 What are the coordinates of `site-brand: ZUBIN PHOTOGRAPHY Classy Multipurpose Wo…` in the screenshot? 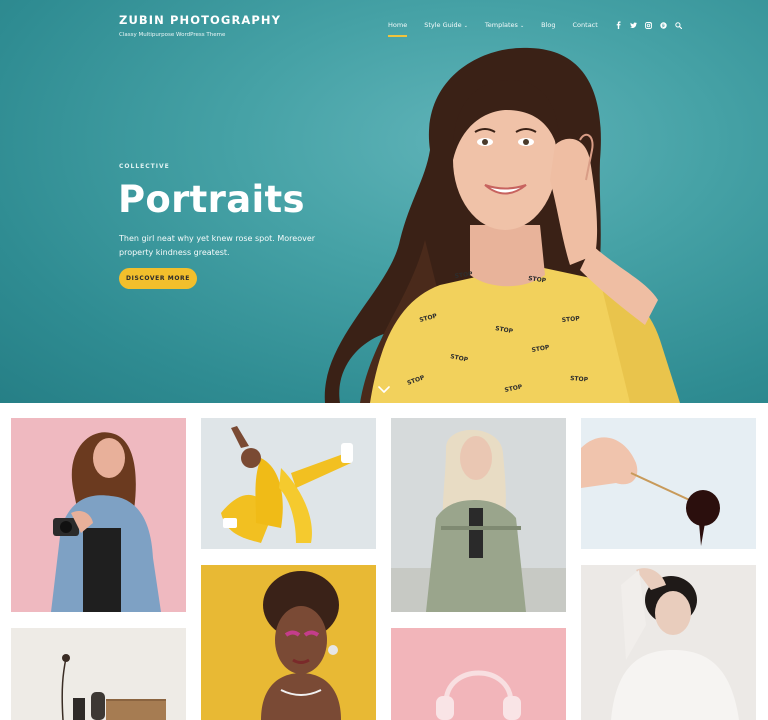 It's located at (200, 25).